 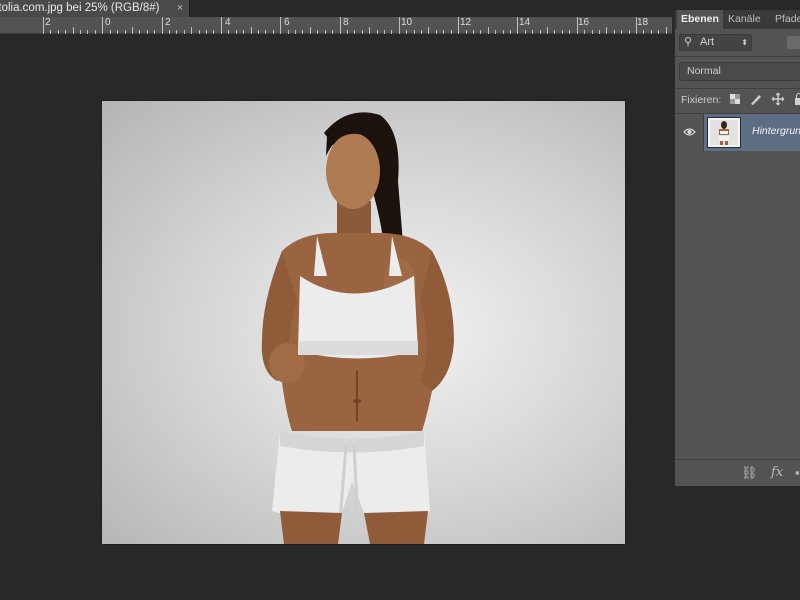 I want to click on search-icon: ⚲, so click(x=688, y=42).